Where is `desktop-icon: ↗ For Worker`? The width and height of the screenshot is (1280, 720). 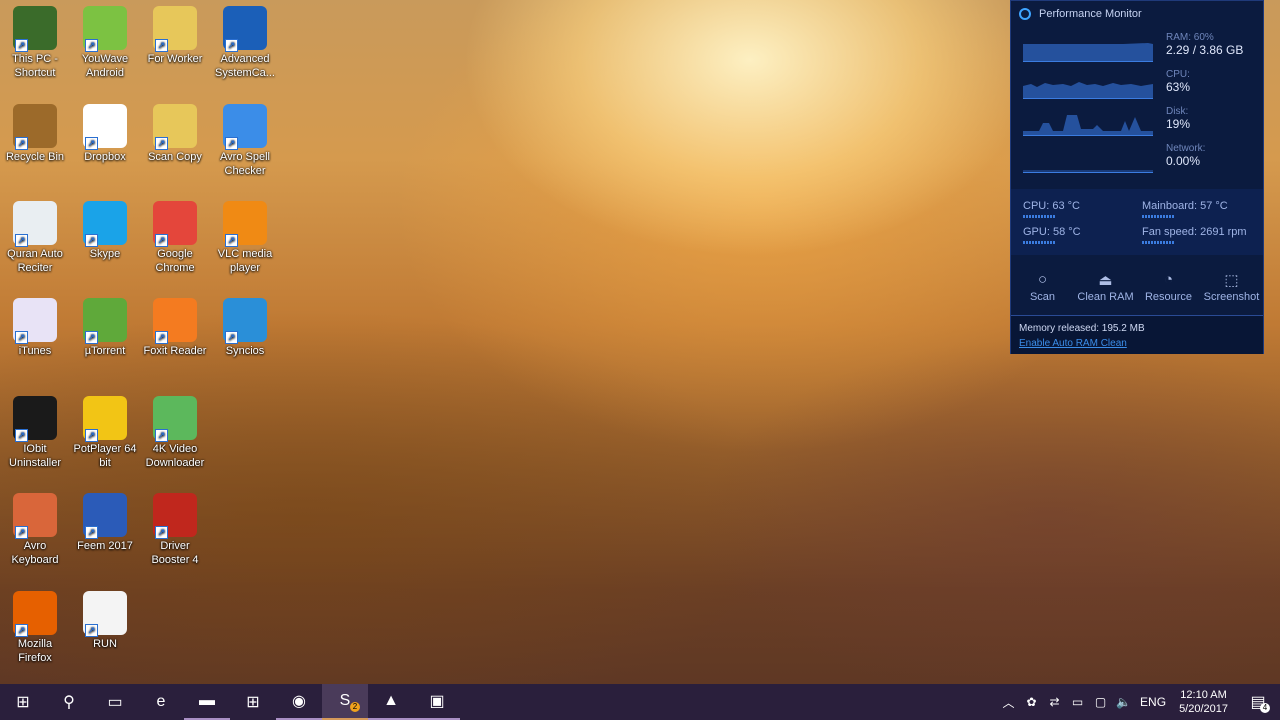 desktop-icon: ↗ For Worker is located at coordinates (175, 36).